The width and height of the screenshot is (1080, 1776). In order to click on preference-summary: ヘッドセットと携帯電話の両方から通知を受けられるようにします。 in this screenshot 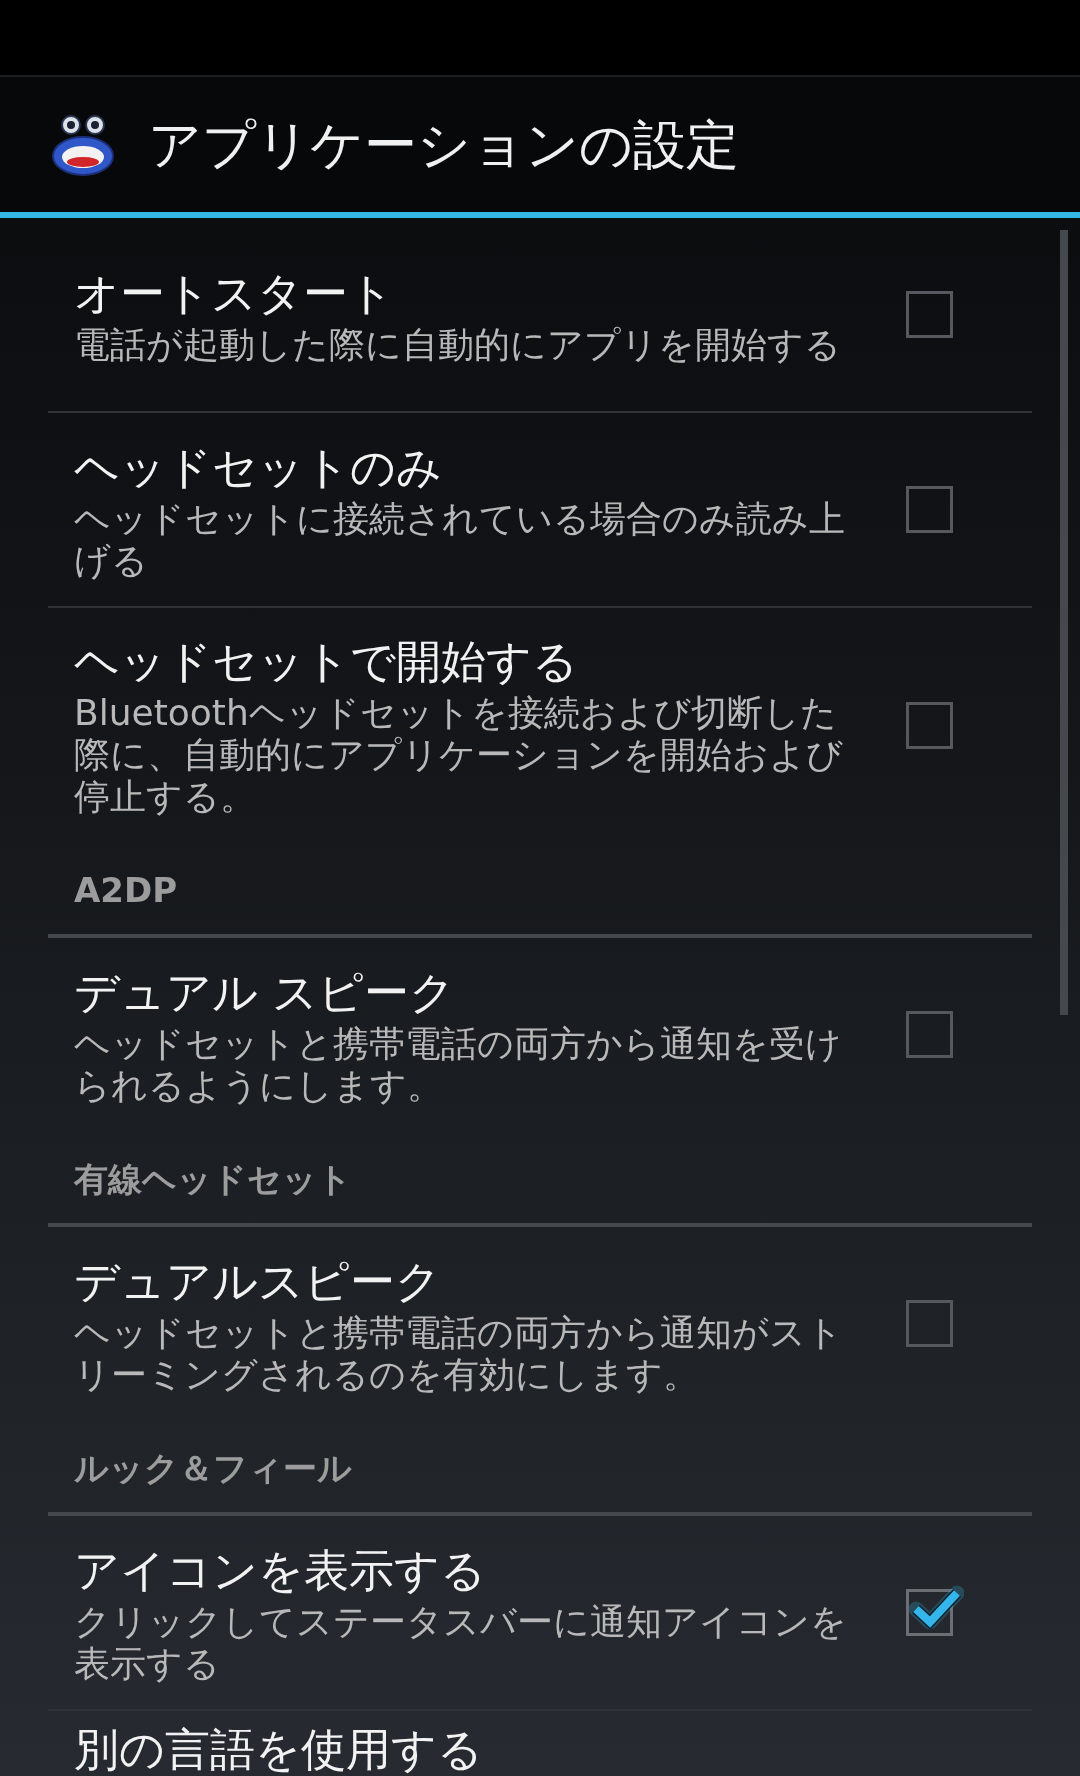, I will do `click(458, 1064)`.